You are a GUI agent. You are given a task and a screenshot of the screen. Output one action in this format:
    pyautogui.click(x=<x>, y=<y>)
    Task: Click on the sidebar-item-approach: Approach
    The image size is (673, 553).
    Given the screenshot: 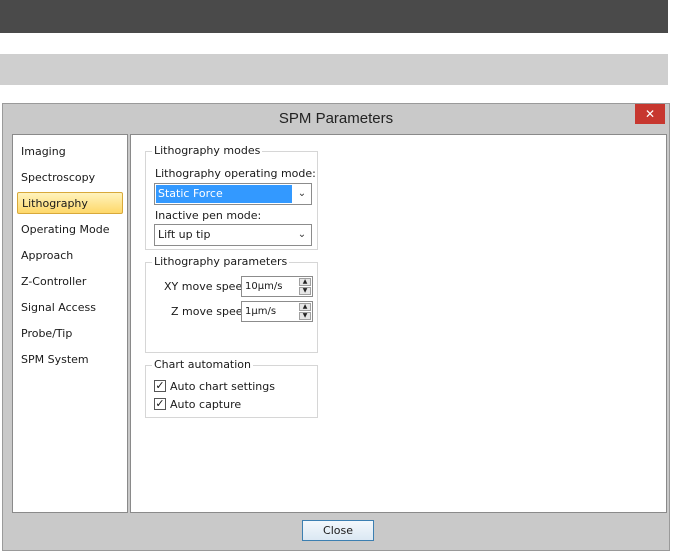 What is the action you would take?
    pyautogui.click(x=70, y=256)
    